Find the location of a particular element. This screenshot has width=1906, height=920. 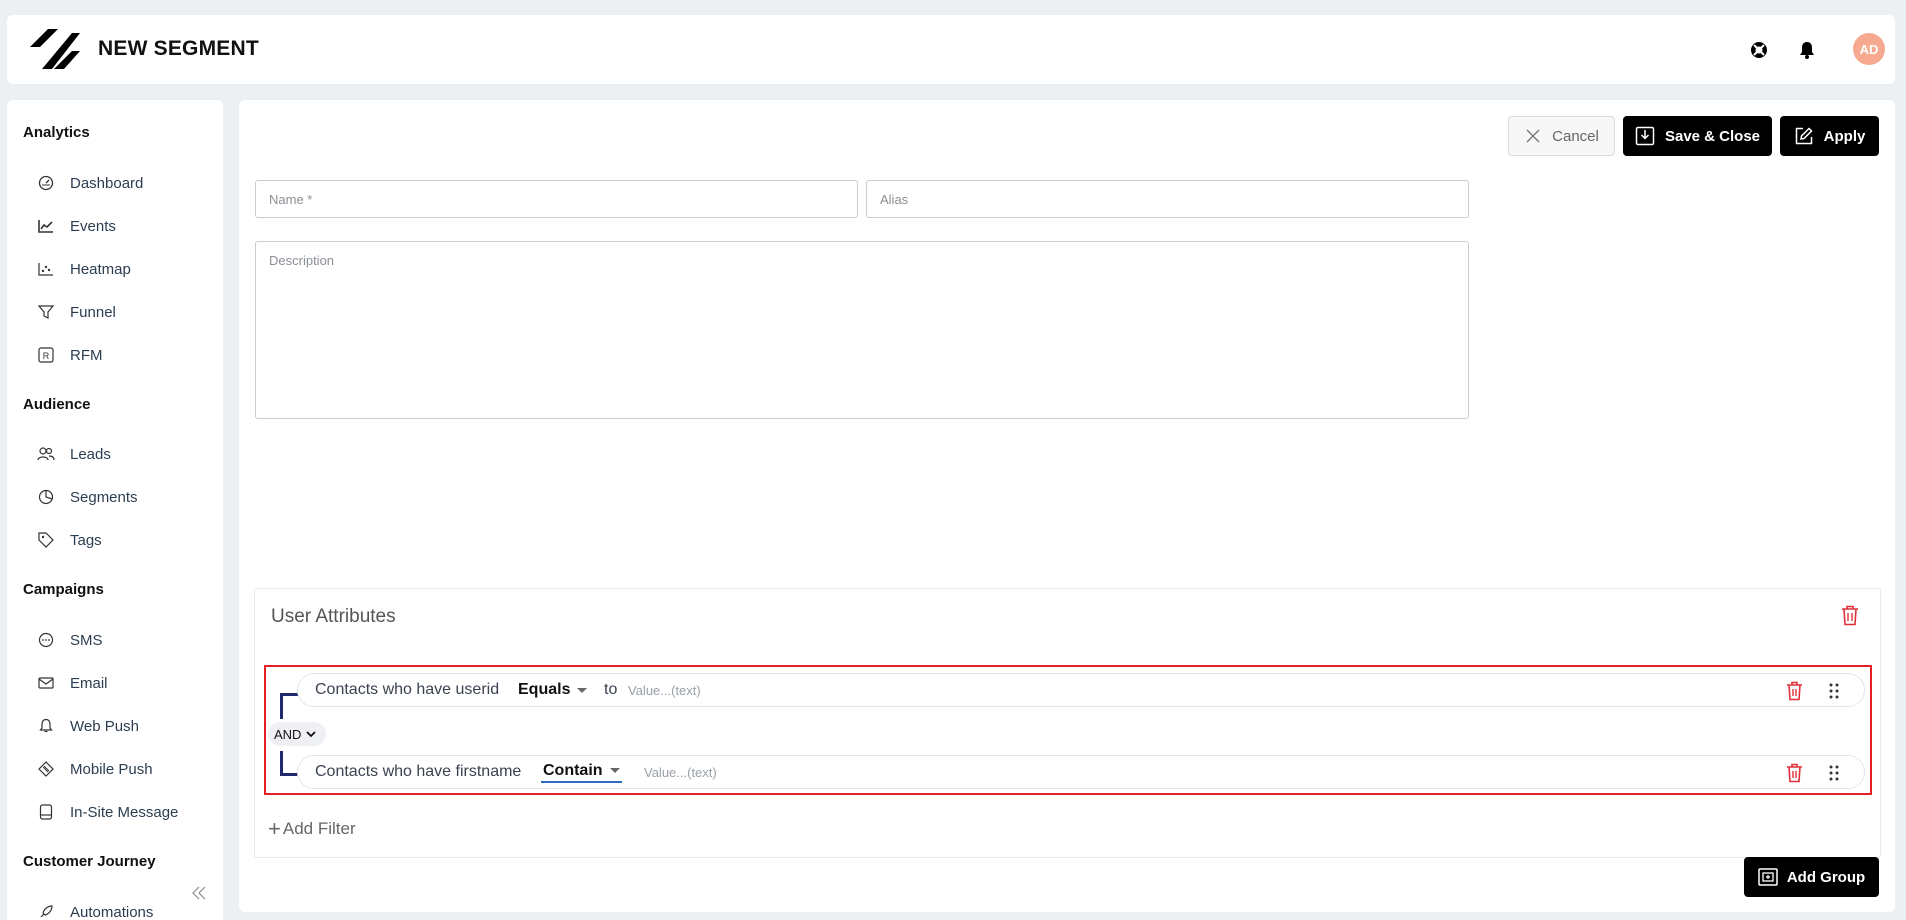

sidebar-item-label: Dashboard is located at coordinates (107, 183).